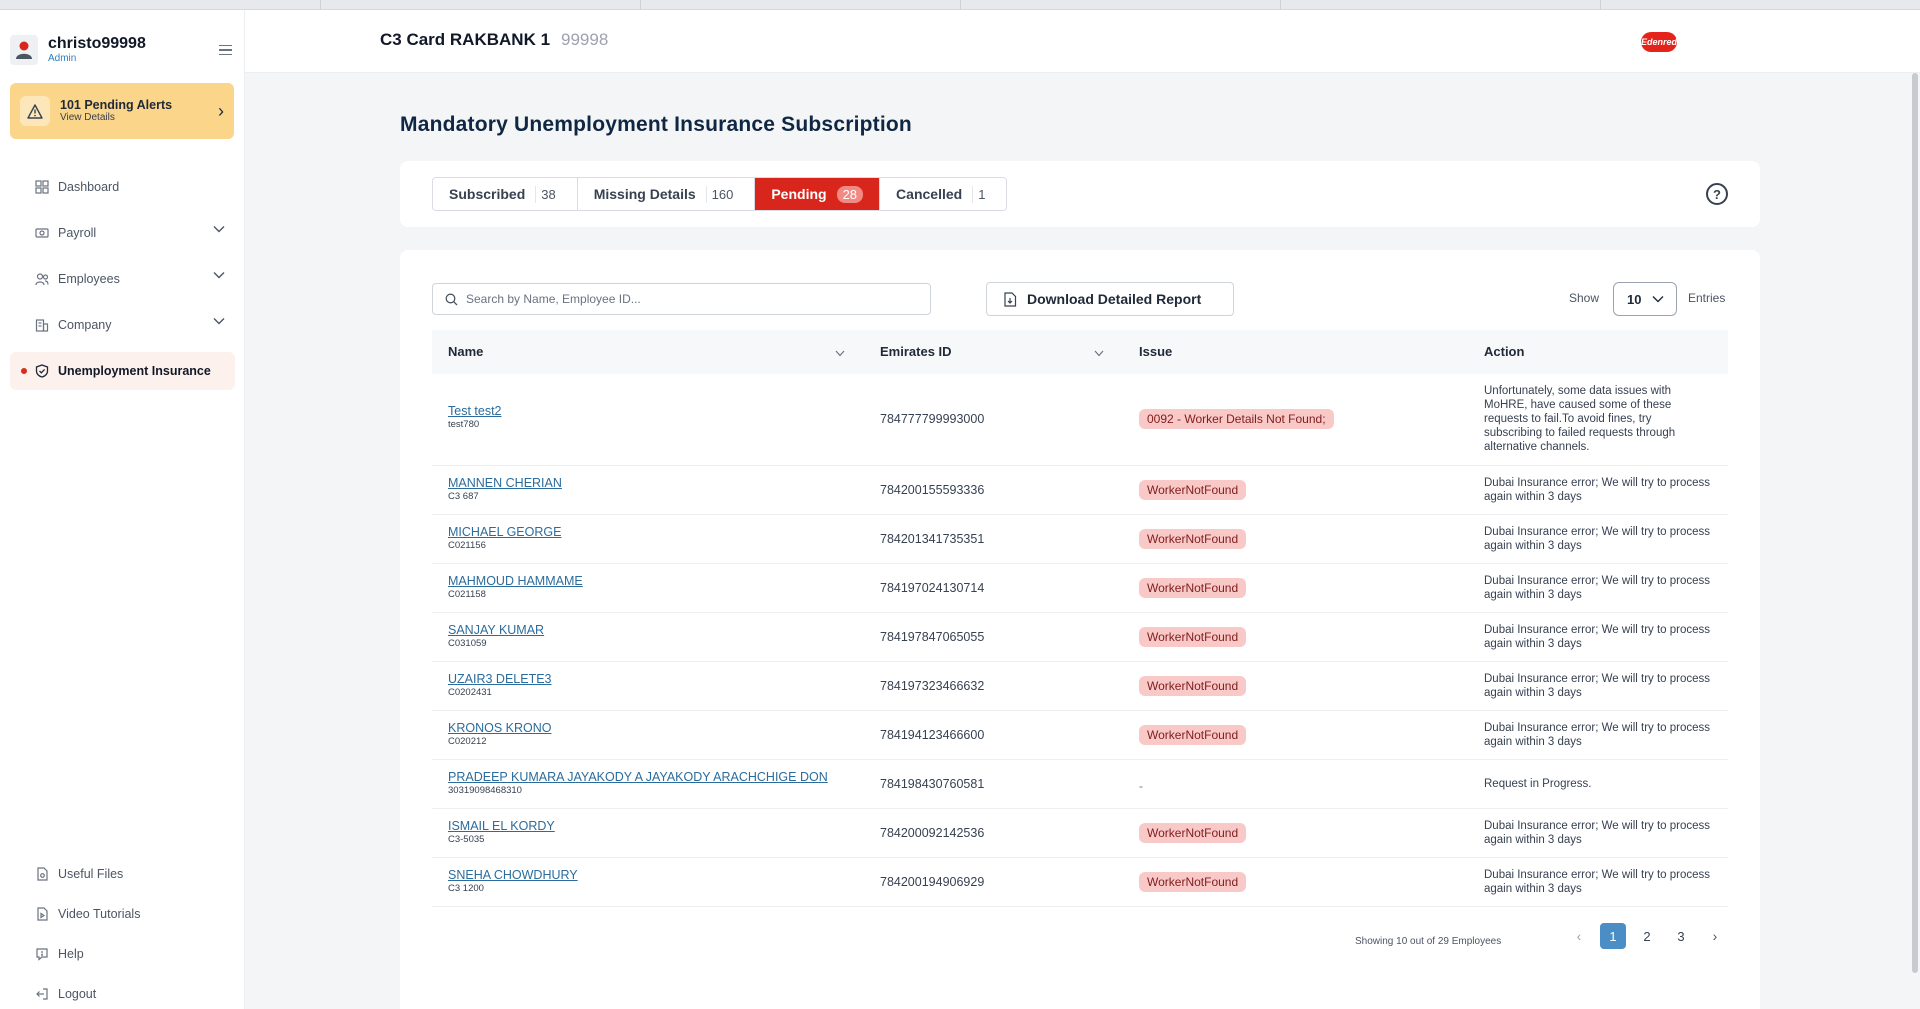 This screenshot has width=1920, height=1009. Describe the element at coordinates (850, 194) in the screenshot. I see `tab-count: 28` at that location.